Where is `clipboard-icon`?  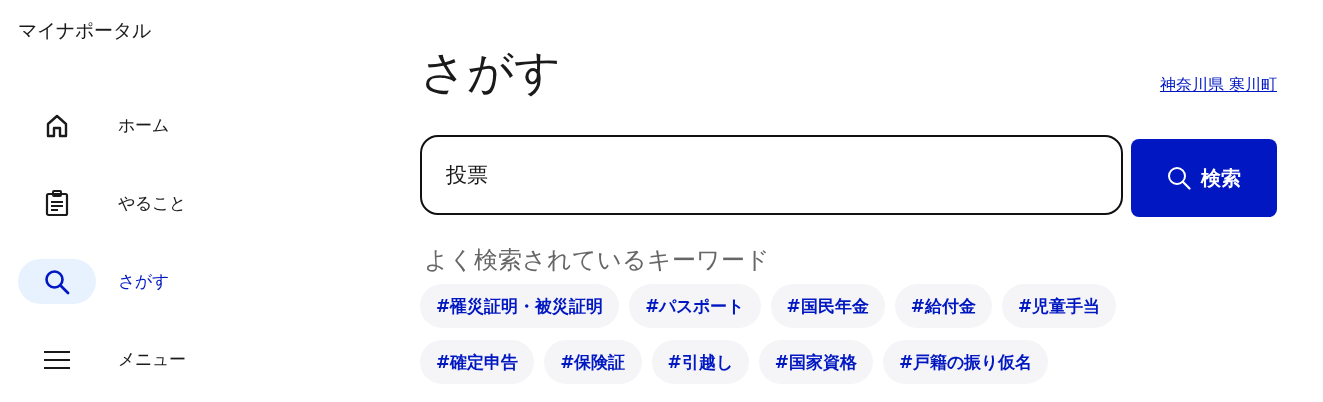
clipboard-icon is located at coordinates (57, 203).